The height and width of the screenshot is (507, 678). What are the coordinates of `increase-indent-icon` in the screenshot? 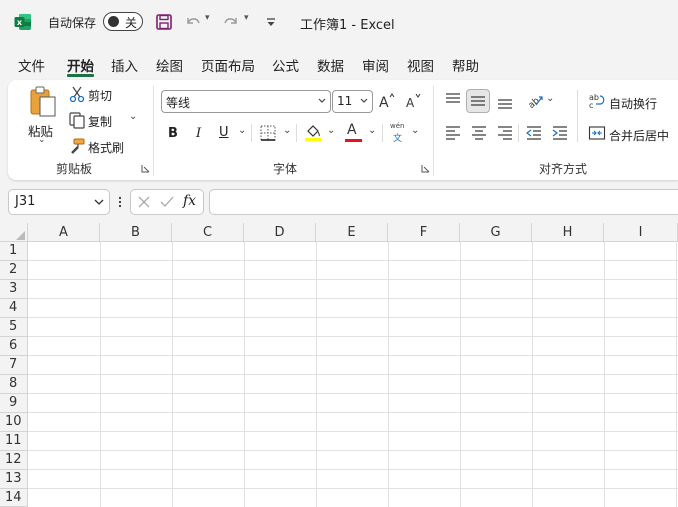 It's located at (560, 133).